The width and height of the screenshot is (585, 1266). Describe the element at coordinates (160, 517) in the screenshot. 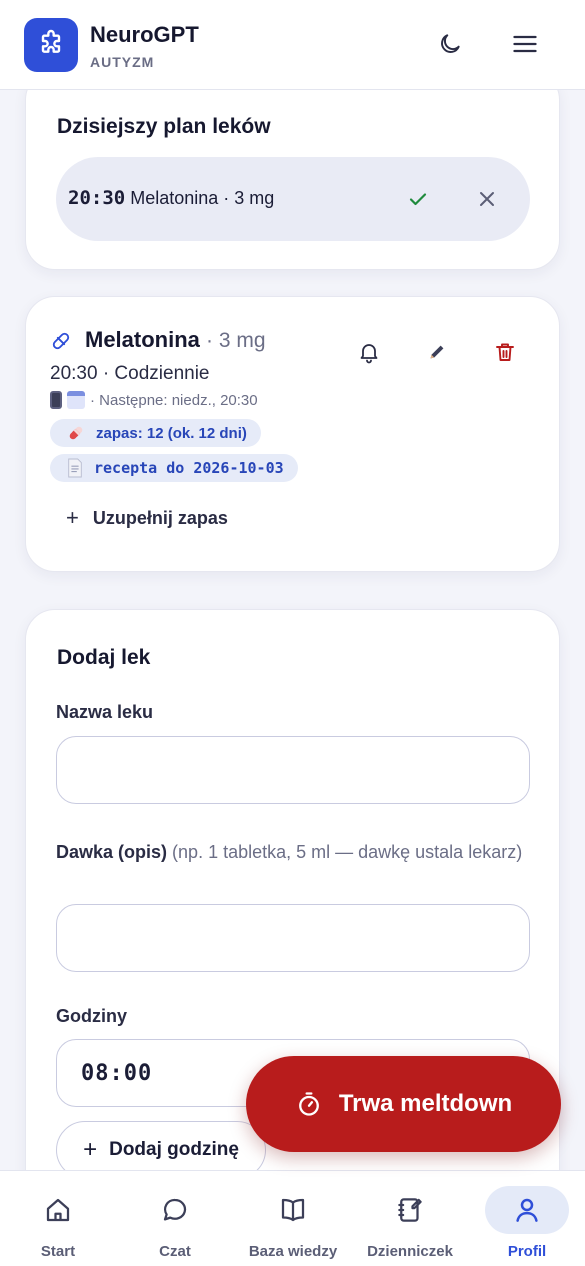

I see `refill-label: Uzupełnij zapas` at that location.